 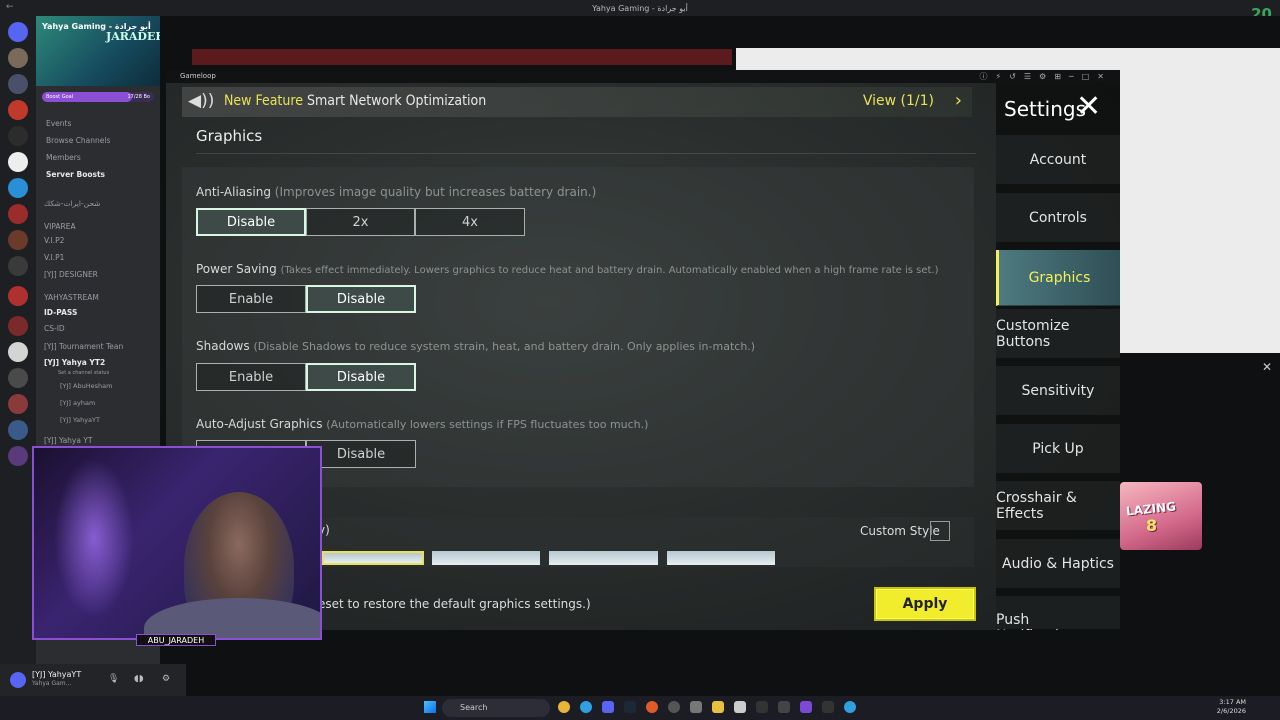 I want to click on menu-item-push-notifications: Push Notifications, so click(x=1058, y=613).